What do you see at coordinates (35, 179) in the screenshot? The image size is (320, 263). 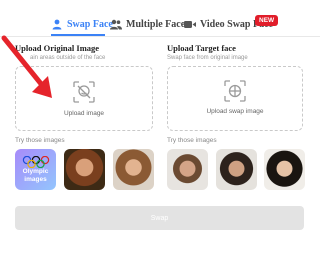 I see `olympic-label-2: images` at bounding box center [35, 179].